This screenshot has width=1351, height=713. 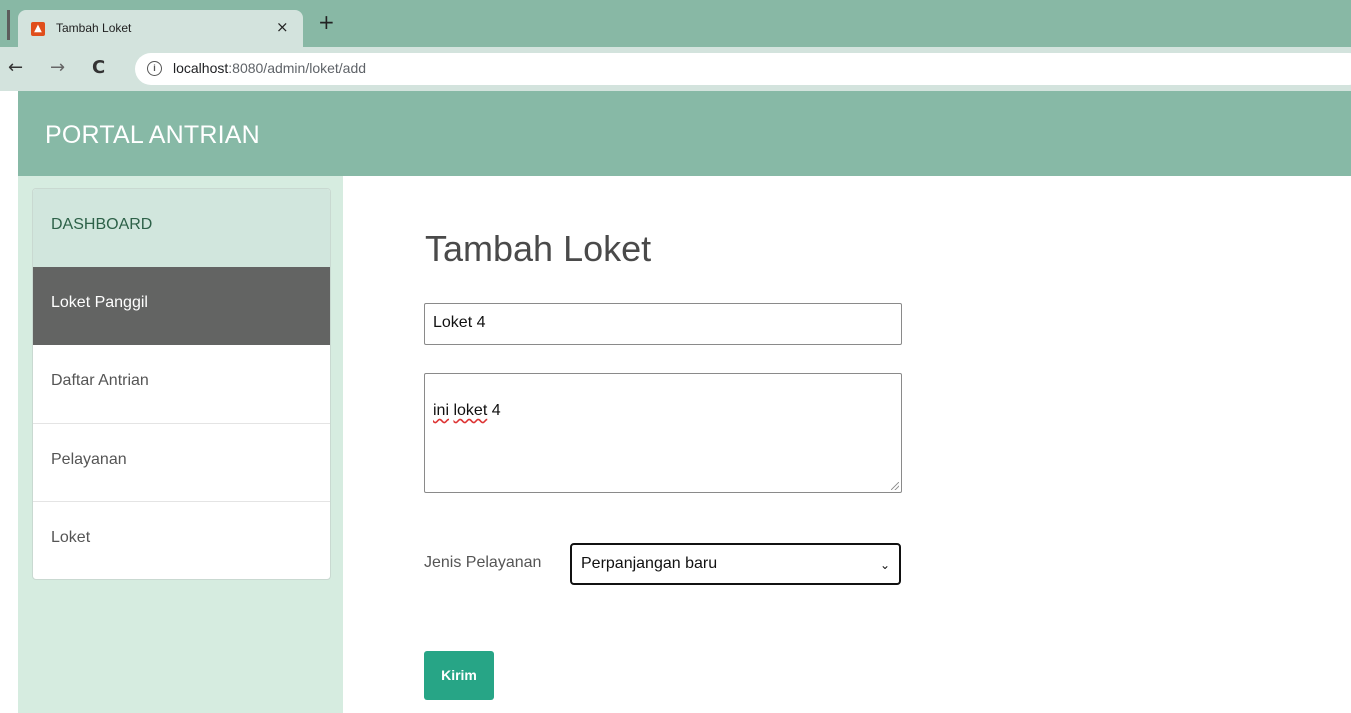 I want to click on fire-icon: ▲, so click(x=38, y=29).